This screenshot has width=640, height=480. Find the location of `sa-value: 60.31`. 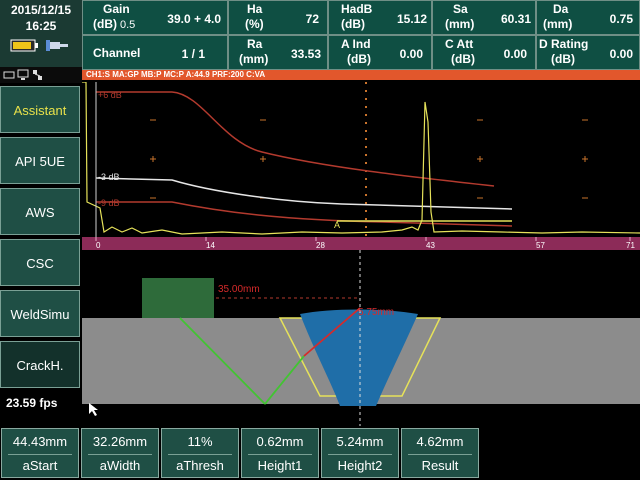

sa-value: 60.31 is located at coordinates (515, 19).